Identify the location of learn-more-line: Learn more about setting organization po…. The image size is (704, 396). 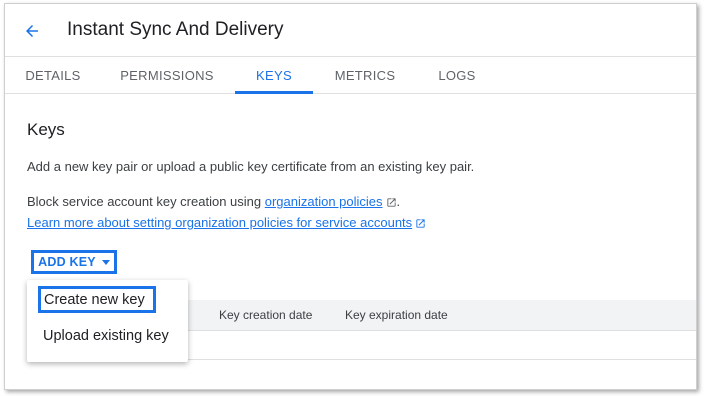
(226, 222).